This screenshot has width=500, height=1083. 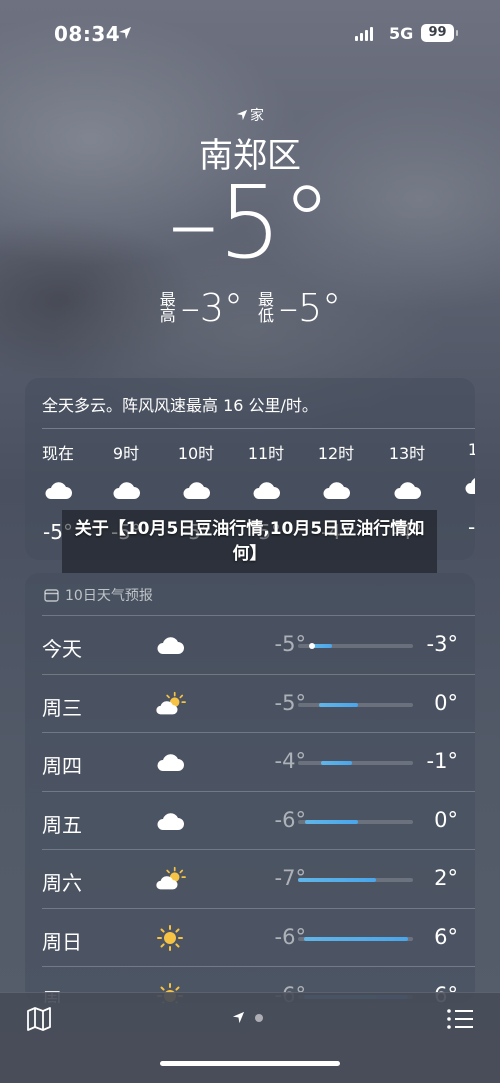 What do you see at coordinates (62, 941) in the screenshot?
I see `day-label: 周日` at bounding box center [62, 941].